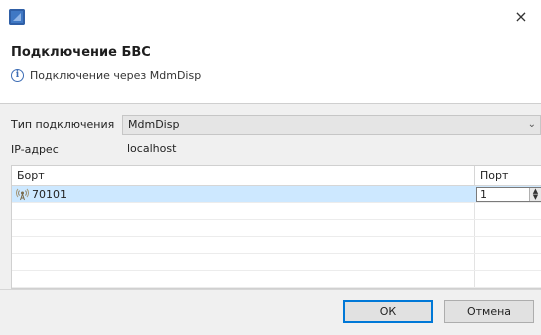 The width and height of the screenshot is (541, 335). Describe the element at coordinates (152, 148) in the screenshot. I see `ip-address-value: localhost` at that location.